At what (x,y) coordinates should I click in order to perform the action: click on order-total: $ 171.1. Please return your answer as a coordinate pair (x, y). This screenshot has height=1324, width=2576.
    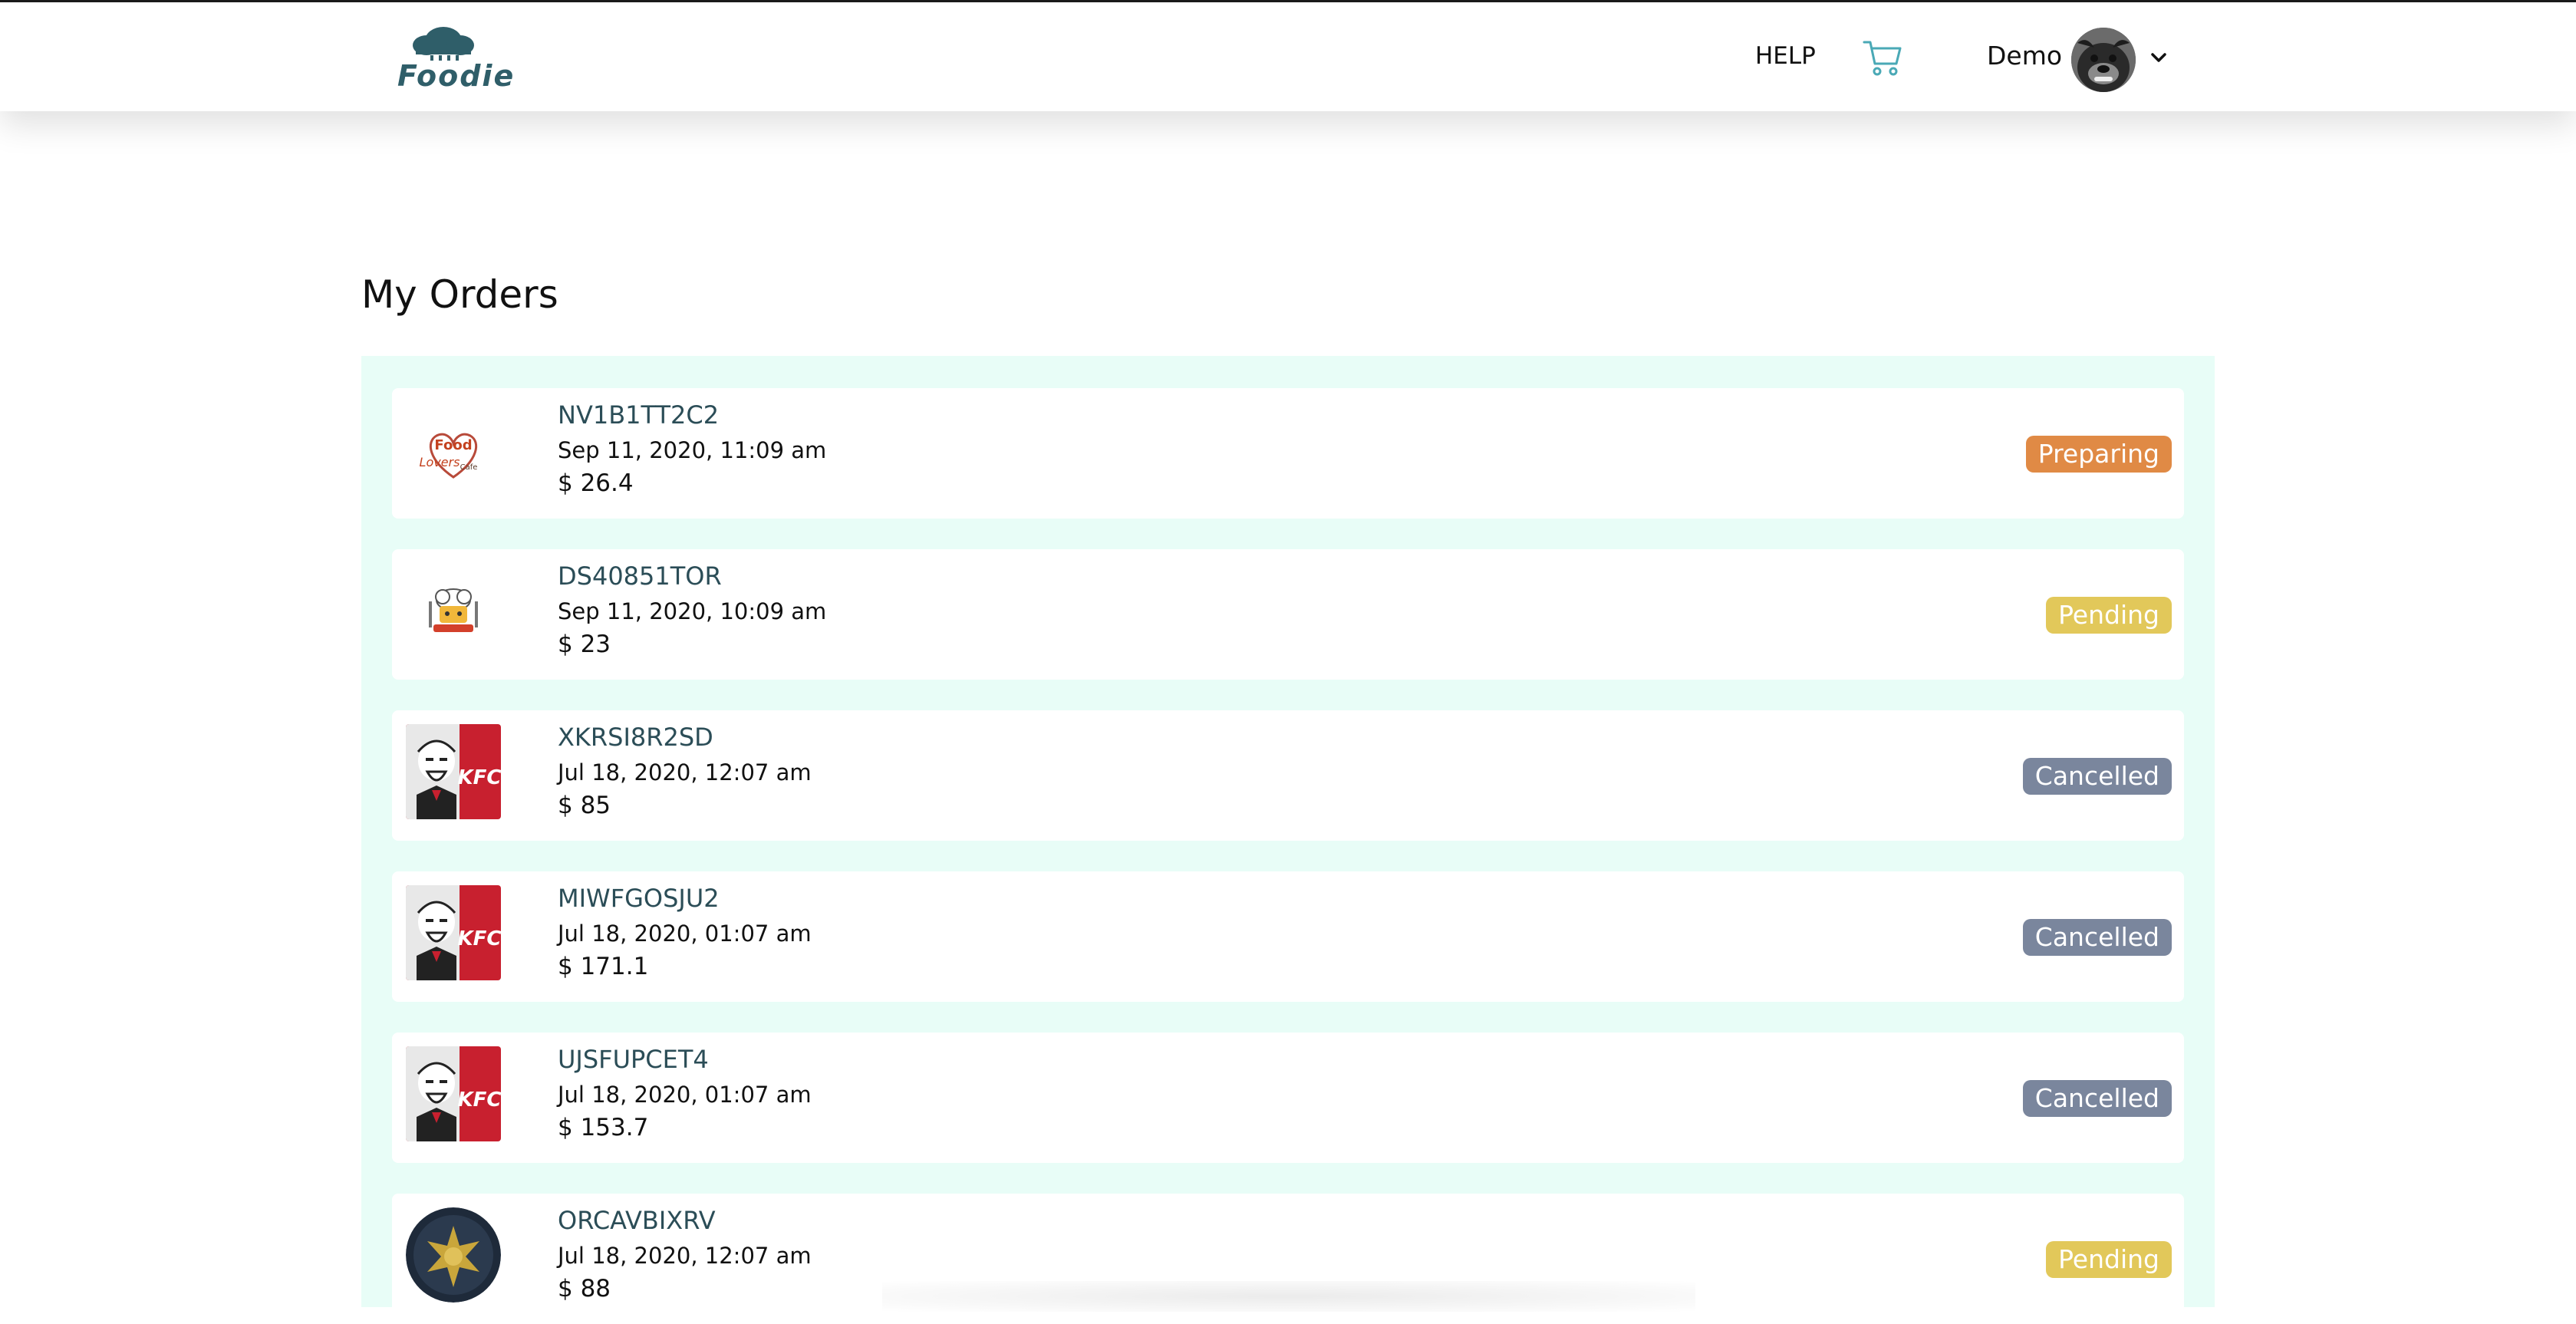
    Looking at the image, I should click on (603, 966).